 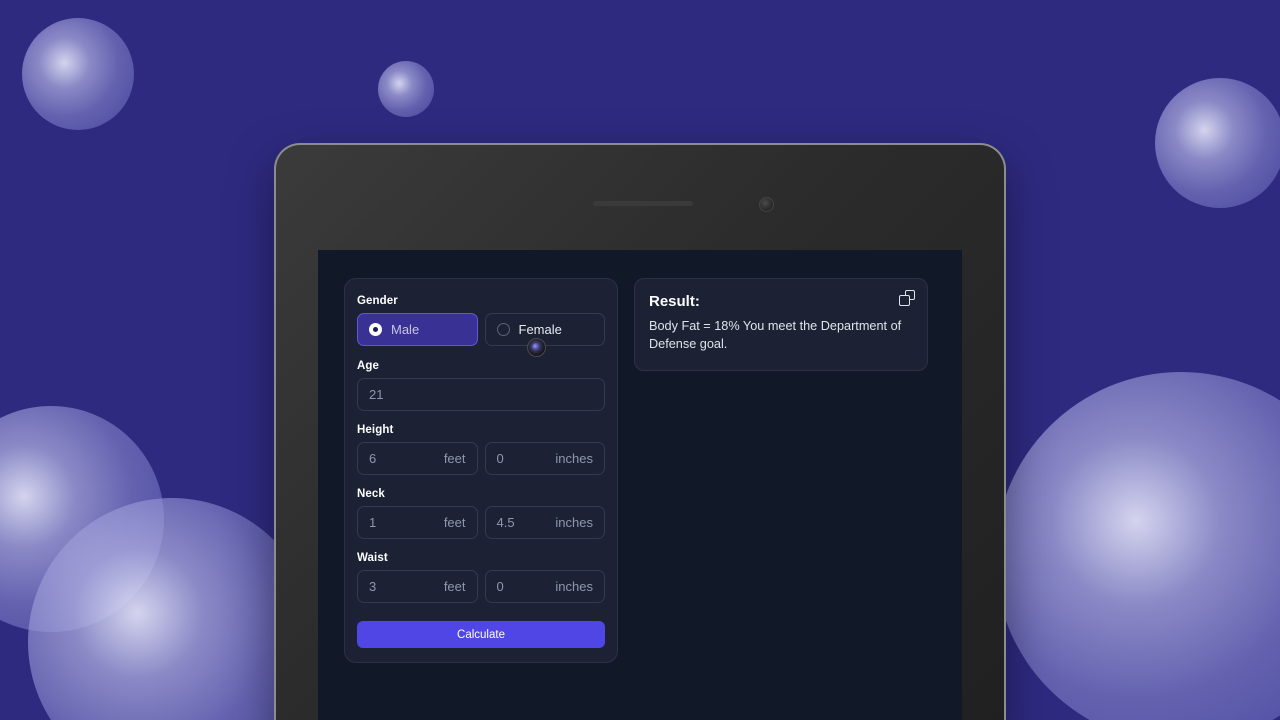 What do you see at coordinates (368, 366) in the screenshot?
I see `age-label: Age` at bounding box center [368, 366].